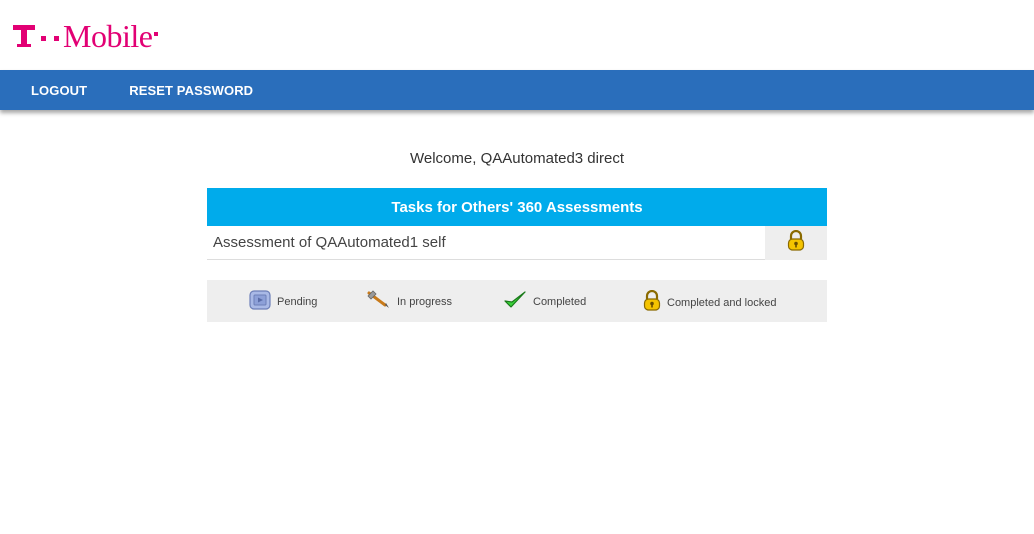  What do you see at coordinates (486, 243) in the screenshot?
I see `task-title-link: Assessment of QAAutomated1 self` at bounding box center [486, 243].